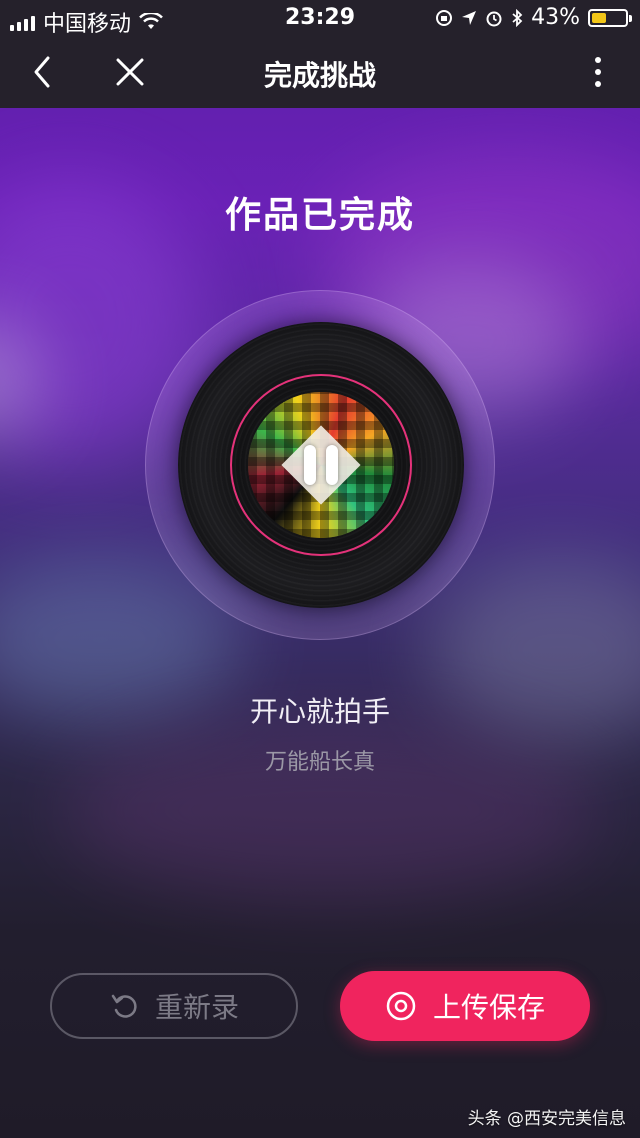 This screenshot has height=1138, width=640. Describe the element at coordinates (319, 215) in the screenshot. I see `completion-heading: 作品已完成` at that location.